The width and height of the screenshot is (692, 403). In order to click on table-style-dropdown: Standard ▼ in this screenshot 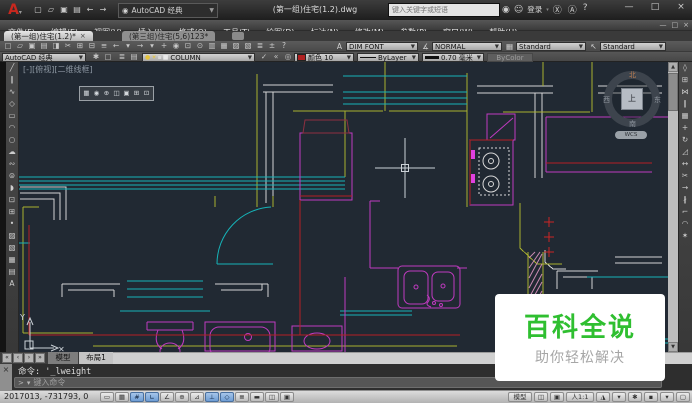, I will do `click(551, 46)`.